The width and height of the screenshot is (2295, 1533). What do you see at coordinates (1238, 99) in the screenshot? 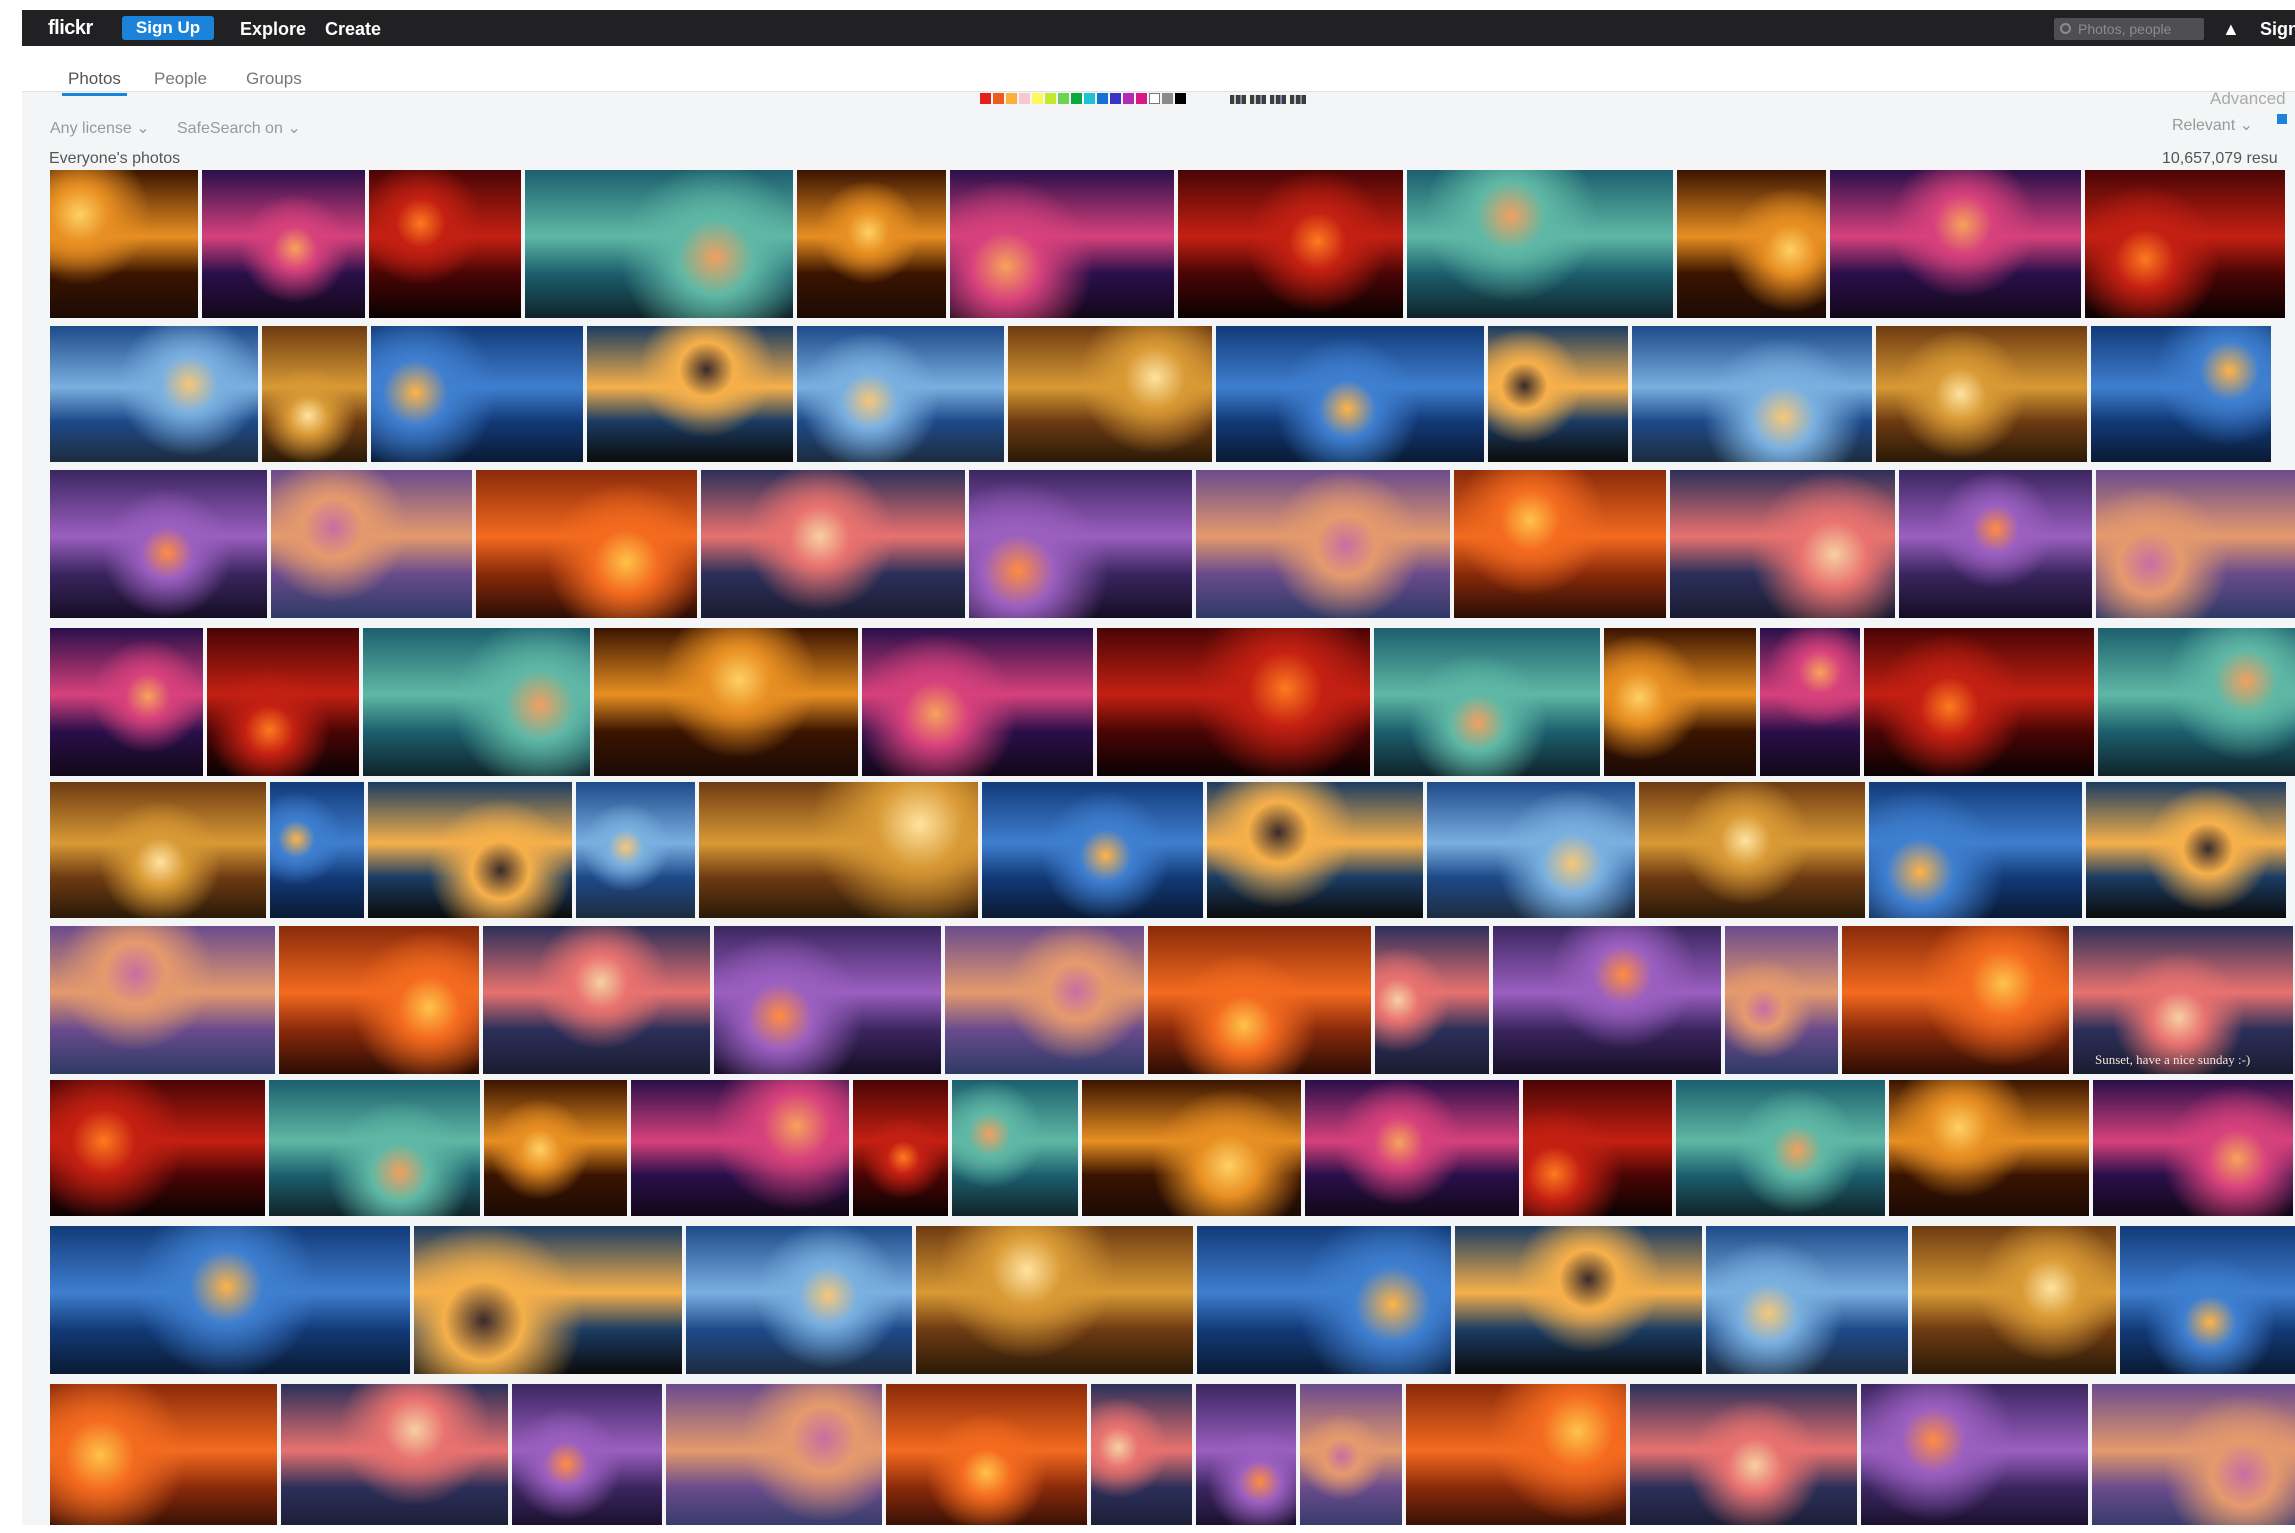
I see `depth-of-field-style-icon` at bounding box center [1238, 99].